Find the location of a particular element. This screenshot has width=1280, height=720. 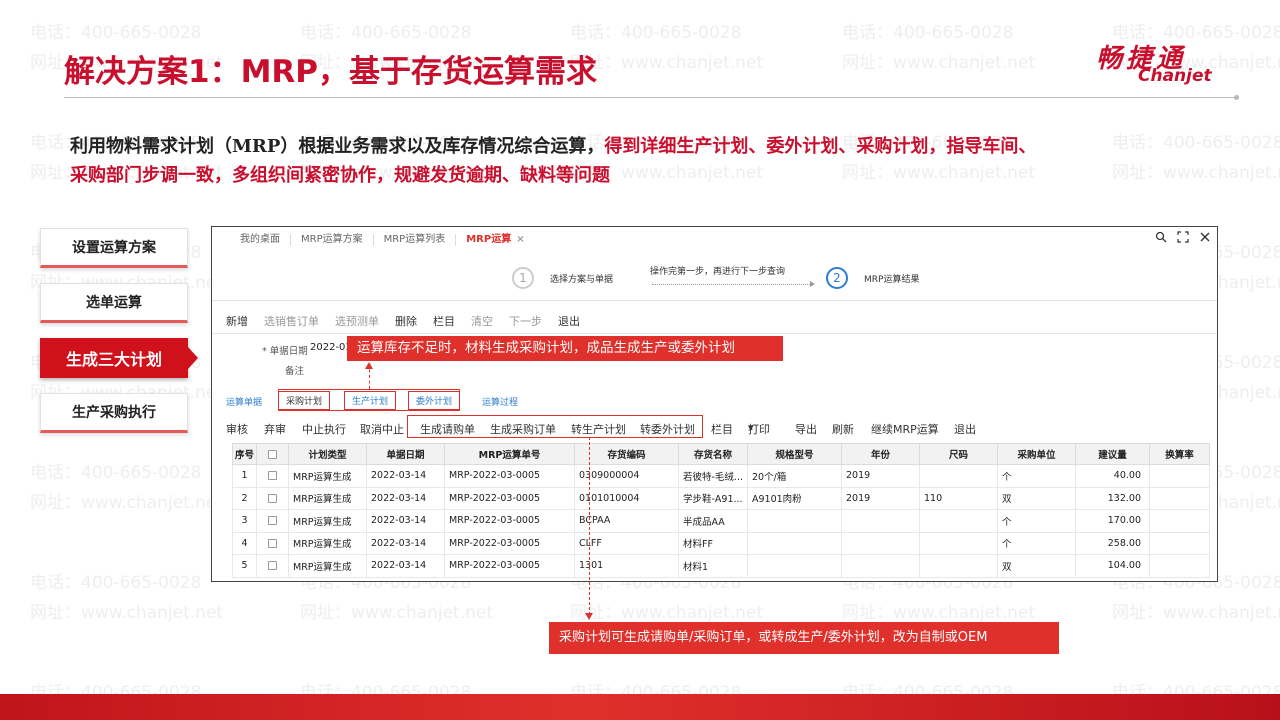

step-generate-plans: 生成三大计划 is located at coordinates (114, 358).